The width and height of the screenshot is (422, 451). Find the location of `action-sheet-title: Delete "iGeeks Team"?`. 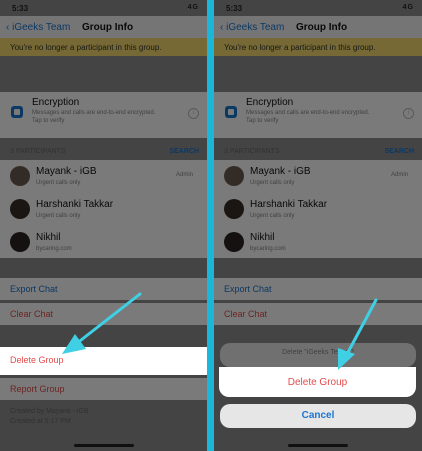

action-sheet-title: Delete "iGeeks Team"? is located at coordinates (318, 352).